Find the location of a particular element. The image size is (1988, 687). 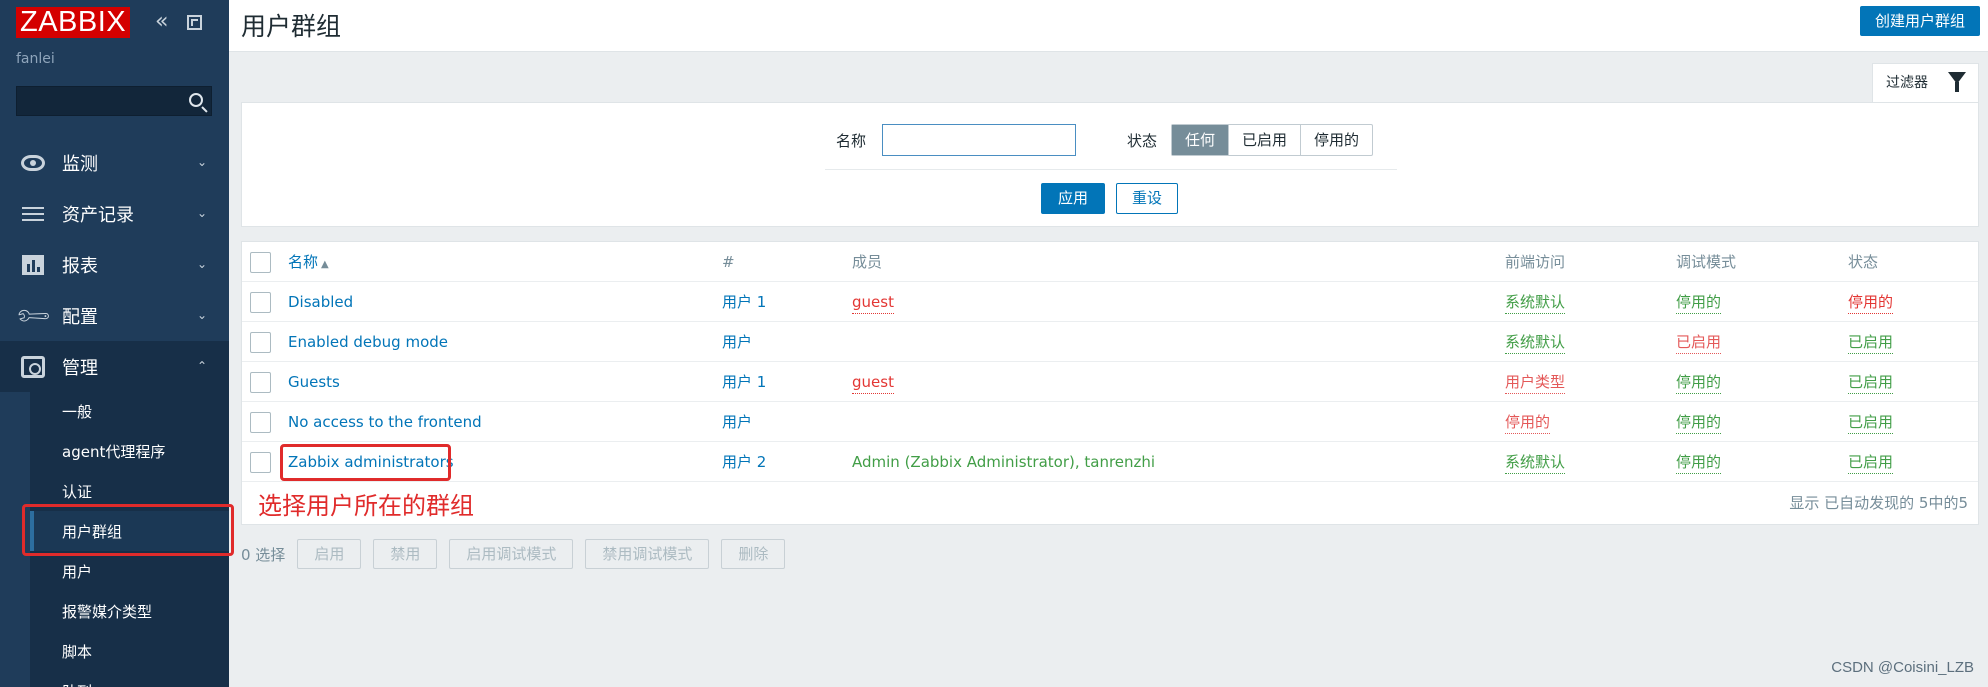

submenu-item-user-groups: 用户群组 is located at coordinates (129, 531).